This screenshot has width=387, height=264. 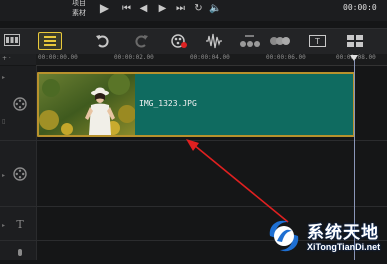 I want to click on watermark-logo-icon, so click(x=284, y=236).